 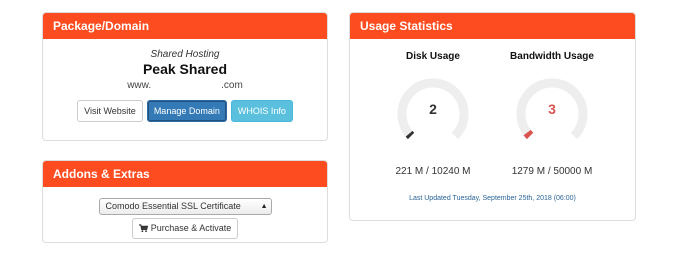 I want to click on domain-name: www. .com, so click(x=185, y=85).